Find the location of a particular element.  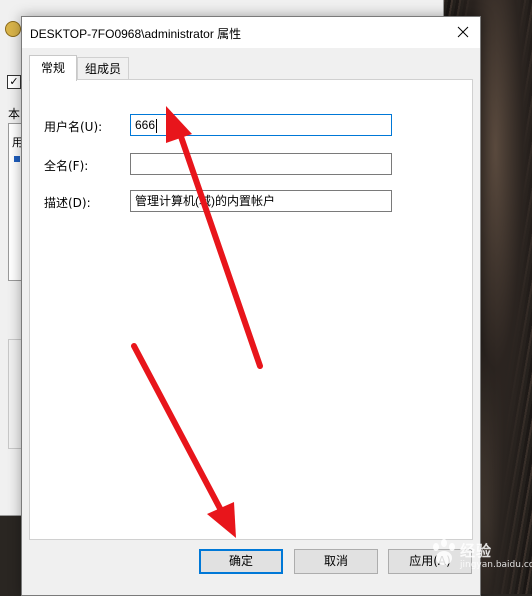

text-caret is located at coordinates (157, 125).